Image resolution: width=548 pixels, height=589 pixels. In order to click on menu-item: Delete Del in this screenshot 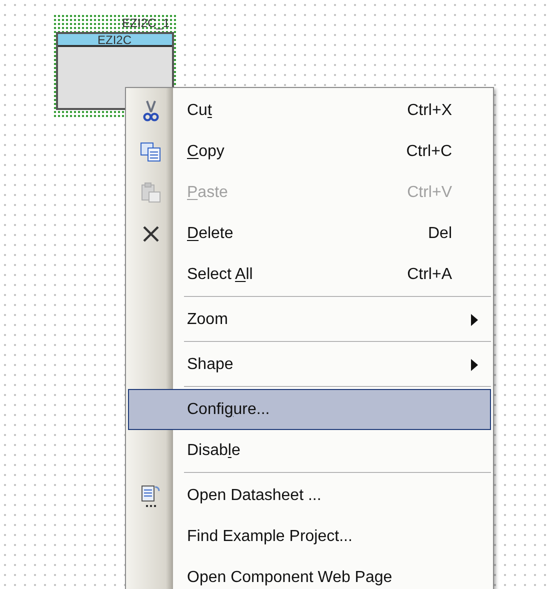, I will do `click(309, 233)`.